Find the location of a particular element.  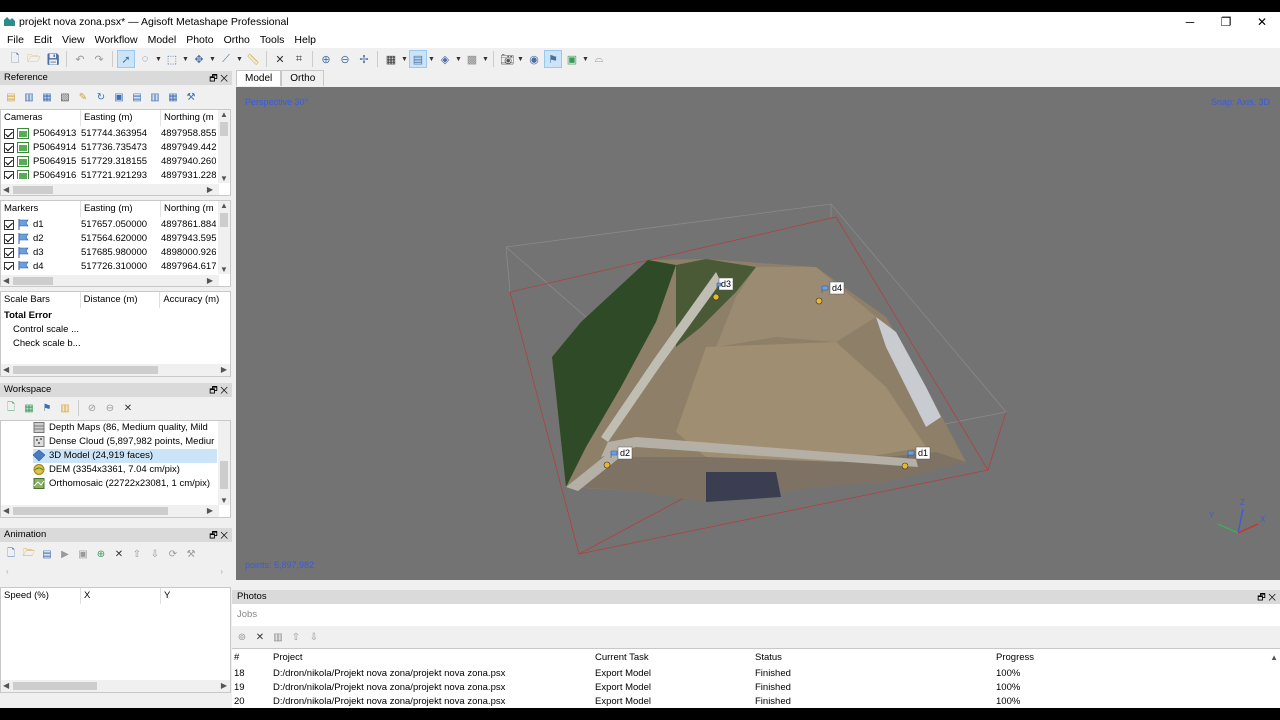

menu-model: Model is located at coordinates (162, 40).